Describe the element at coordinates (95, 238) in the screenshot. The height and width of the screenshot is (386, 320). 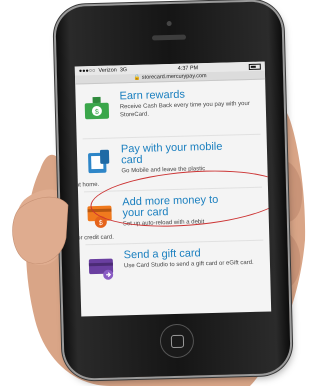
I see `item-description-tail: or credit card.` at that location.